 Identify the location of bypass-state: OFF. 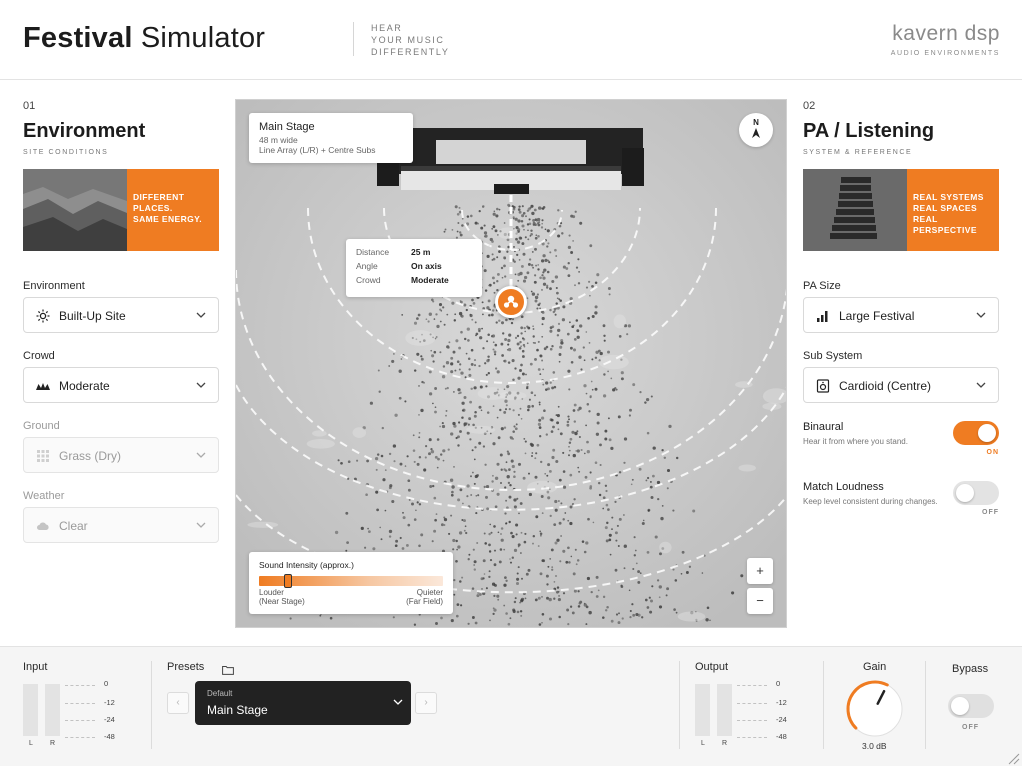
(970, 727).